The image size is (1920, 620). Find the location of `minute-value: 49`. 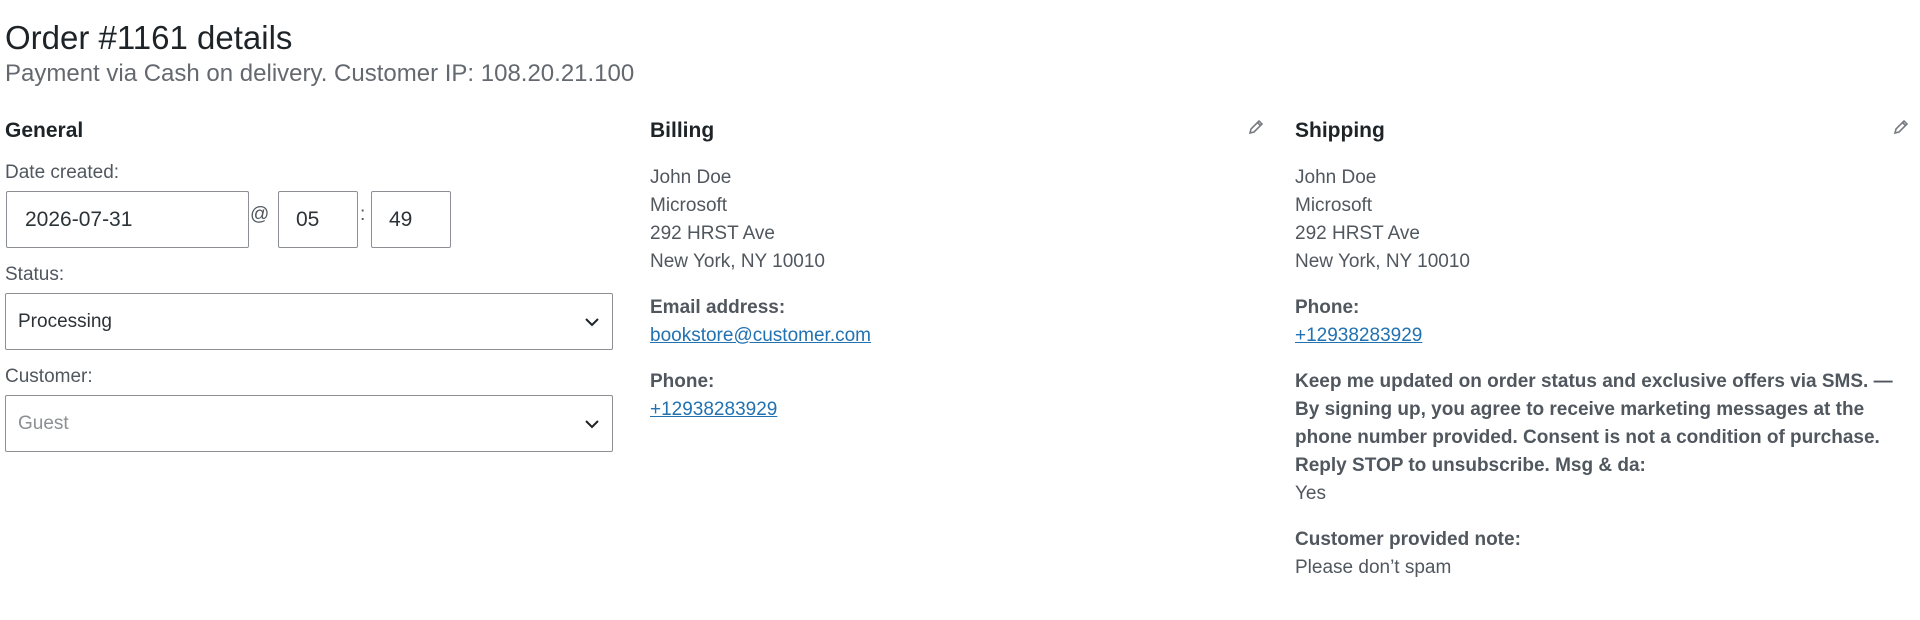

minute-value: 49 is located at coordinates (401, 219).